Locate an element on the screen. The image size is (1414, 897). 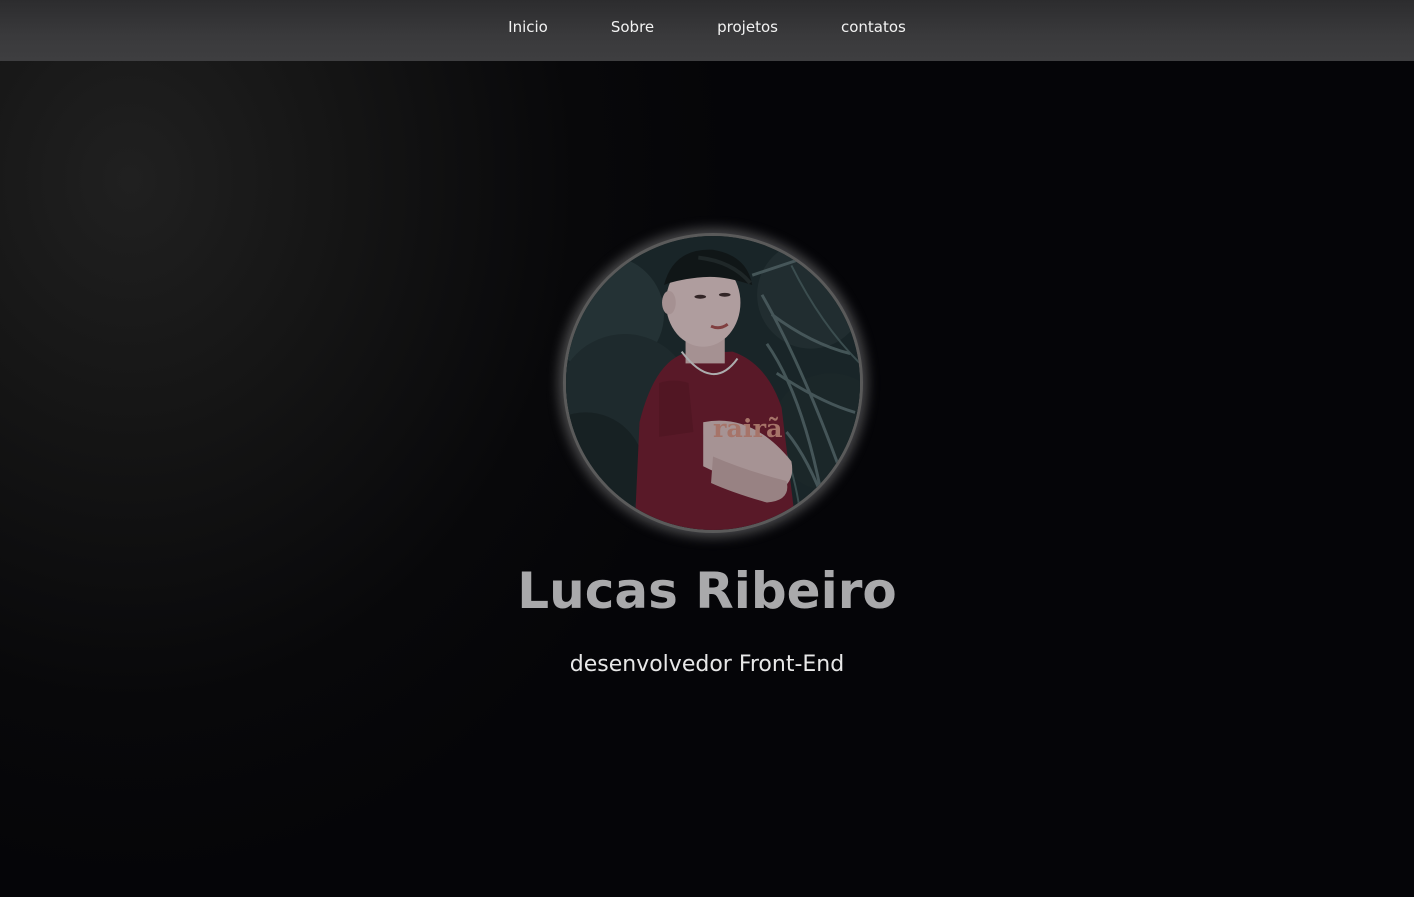
nav-list-item-sobre: Sobre is located at coordinates (632, 27).